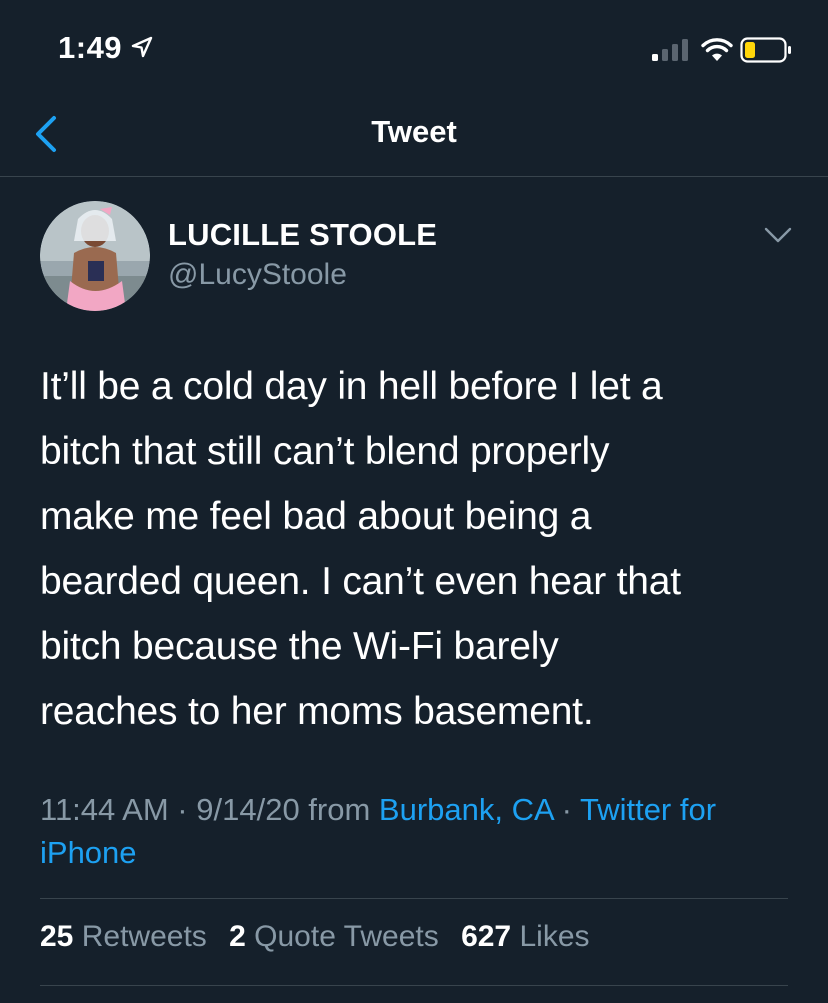 Image resolution: width=828 pixels, height=1003 pixels. I want to click on status-time: 1:49, so click(90, 47).